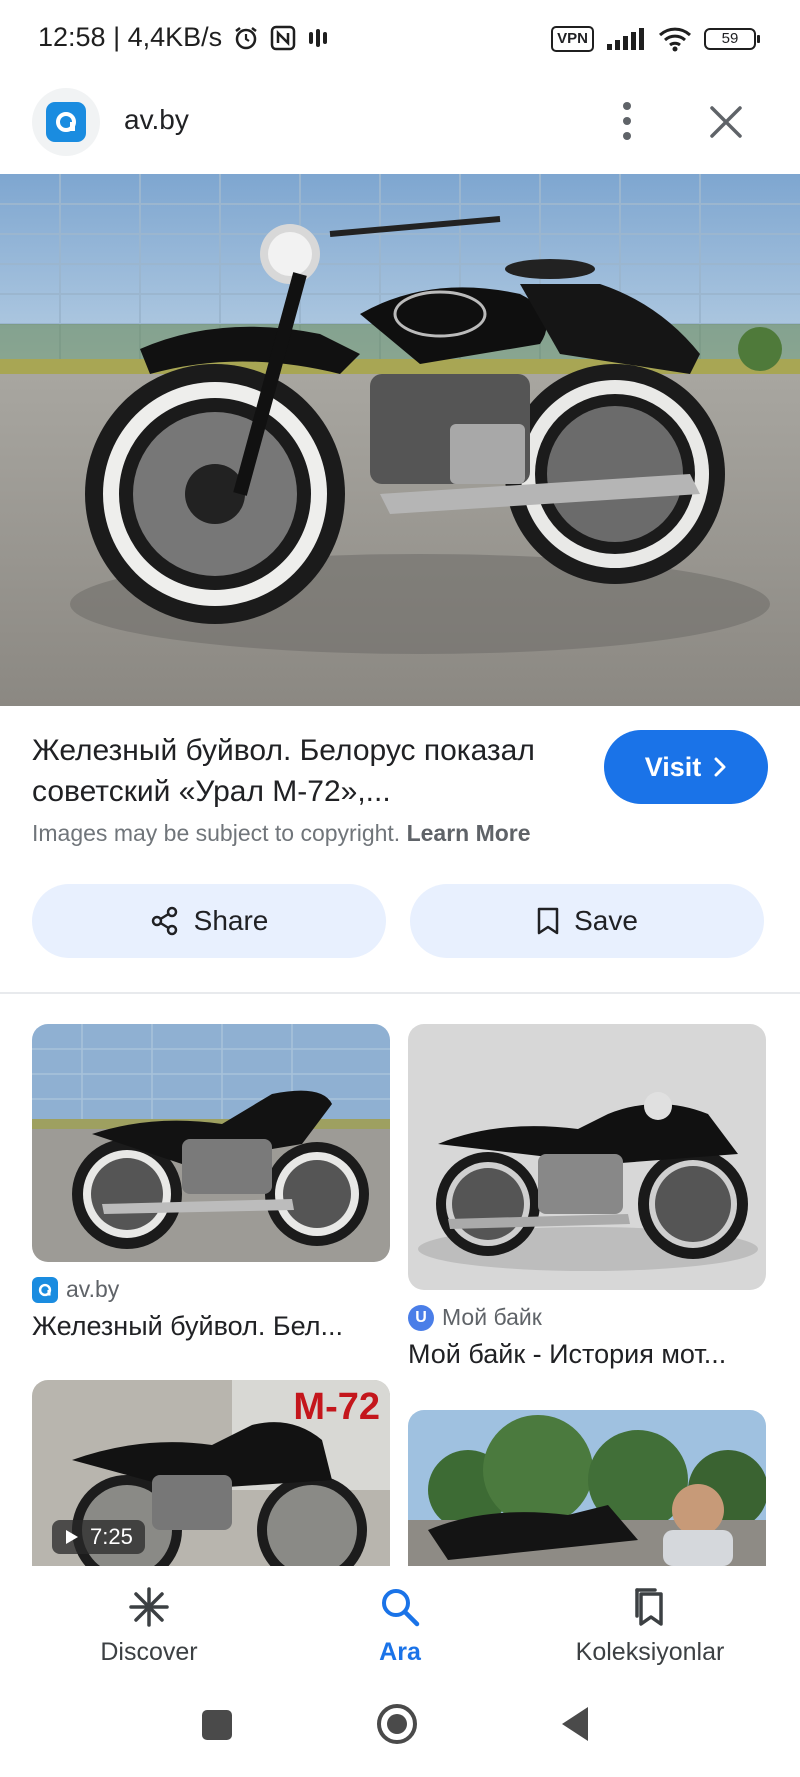  What do you see at coordinates (397, 1724) in the screenshot?
I see `home-icon` at bounding box center [397, 1724].